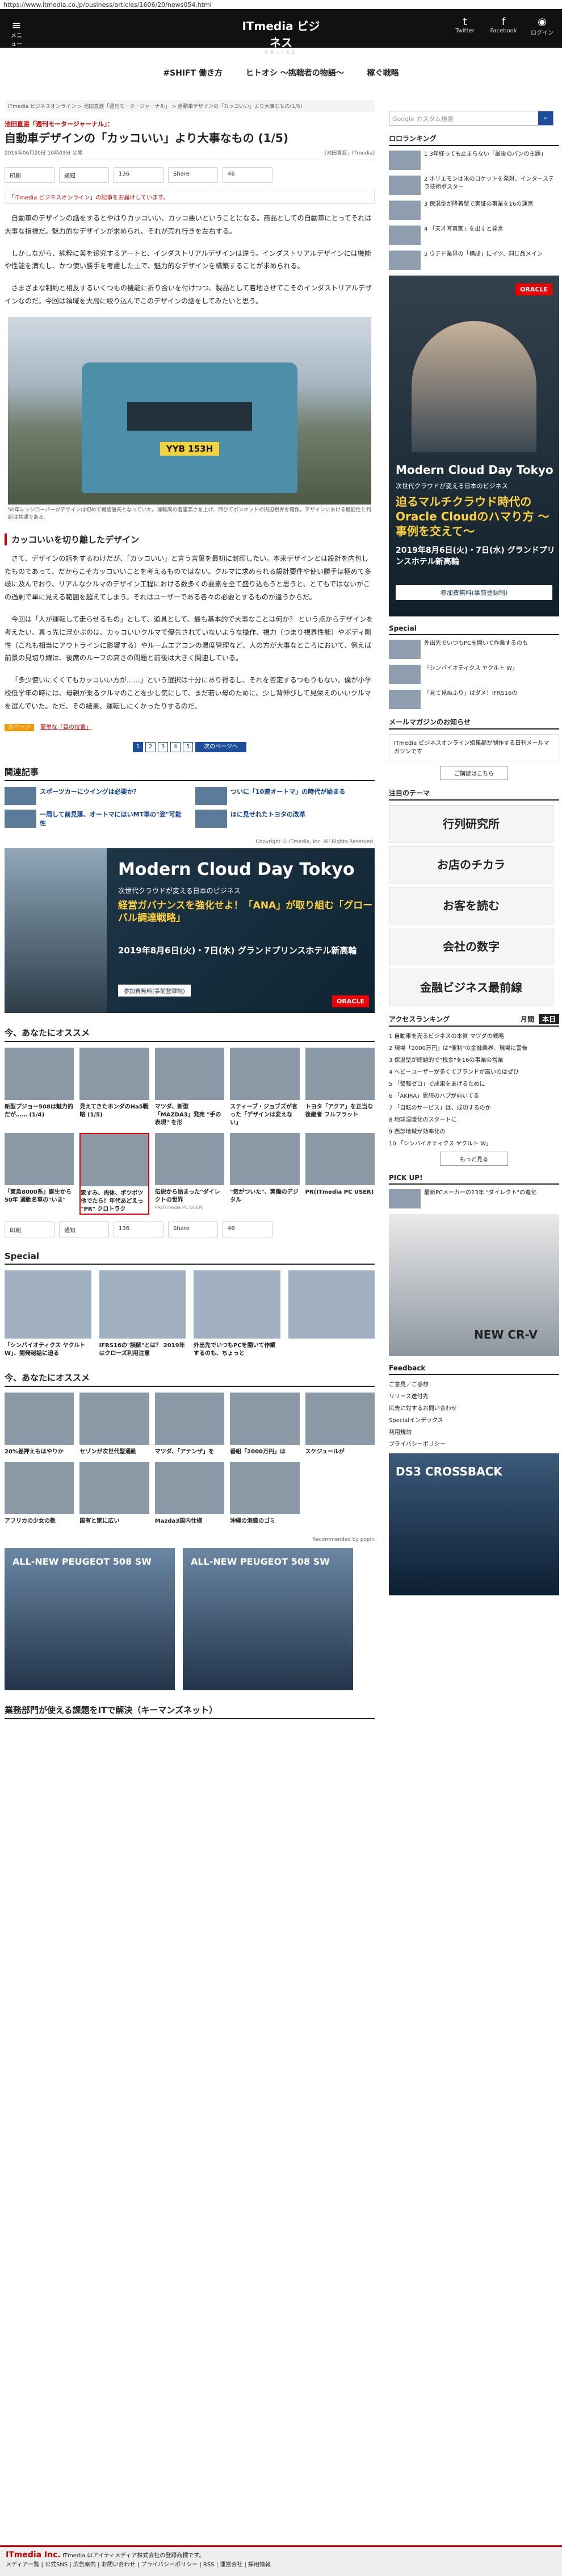  What do you see at coordinates (474, 1524) in the screenshot?
I see `ds-ad: DS3 CROSSBACK` at bounding box center [474, 1524].